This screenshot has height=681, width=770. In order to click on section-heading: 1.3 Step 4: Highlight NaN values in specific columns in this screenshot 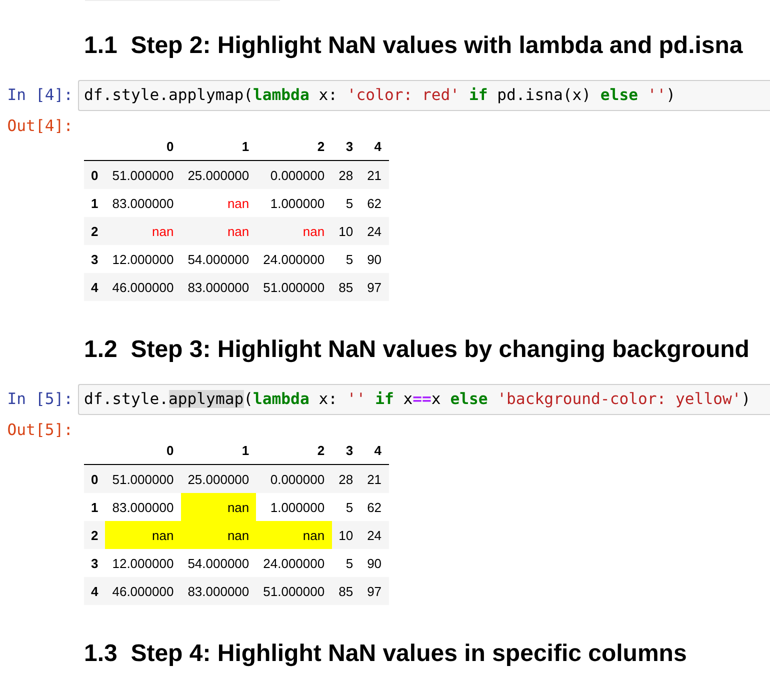, I will do `click(385, 654)`.